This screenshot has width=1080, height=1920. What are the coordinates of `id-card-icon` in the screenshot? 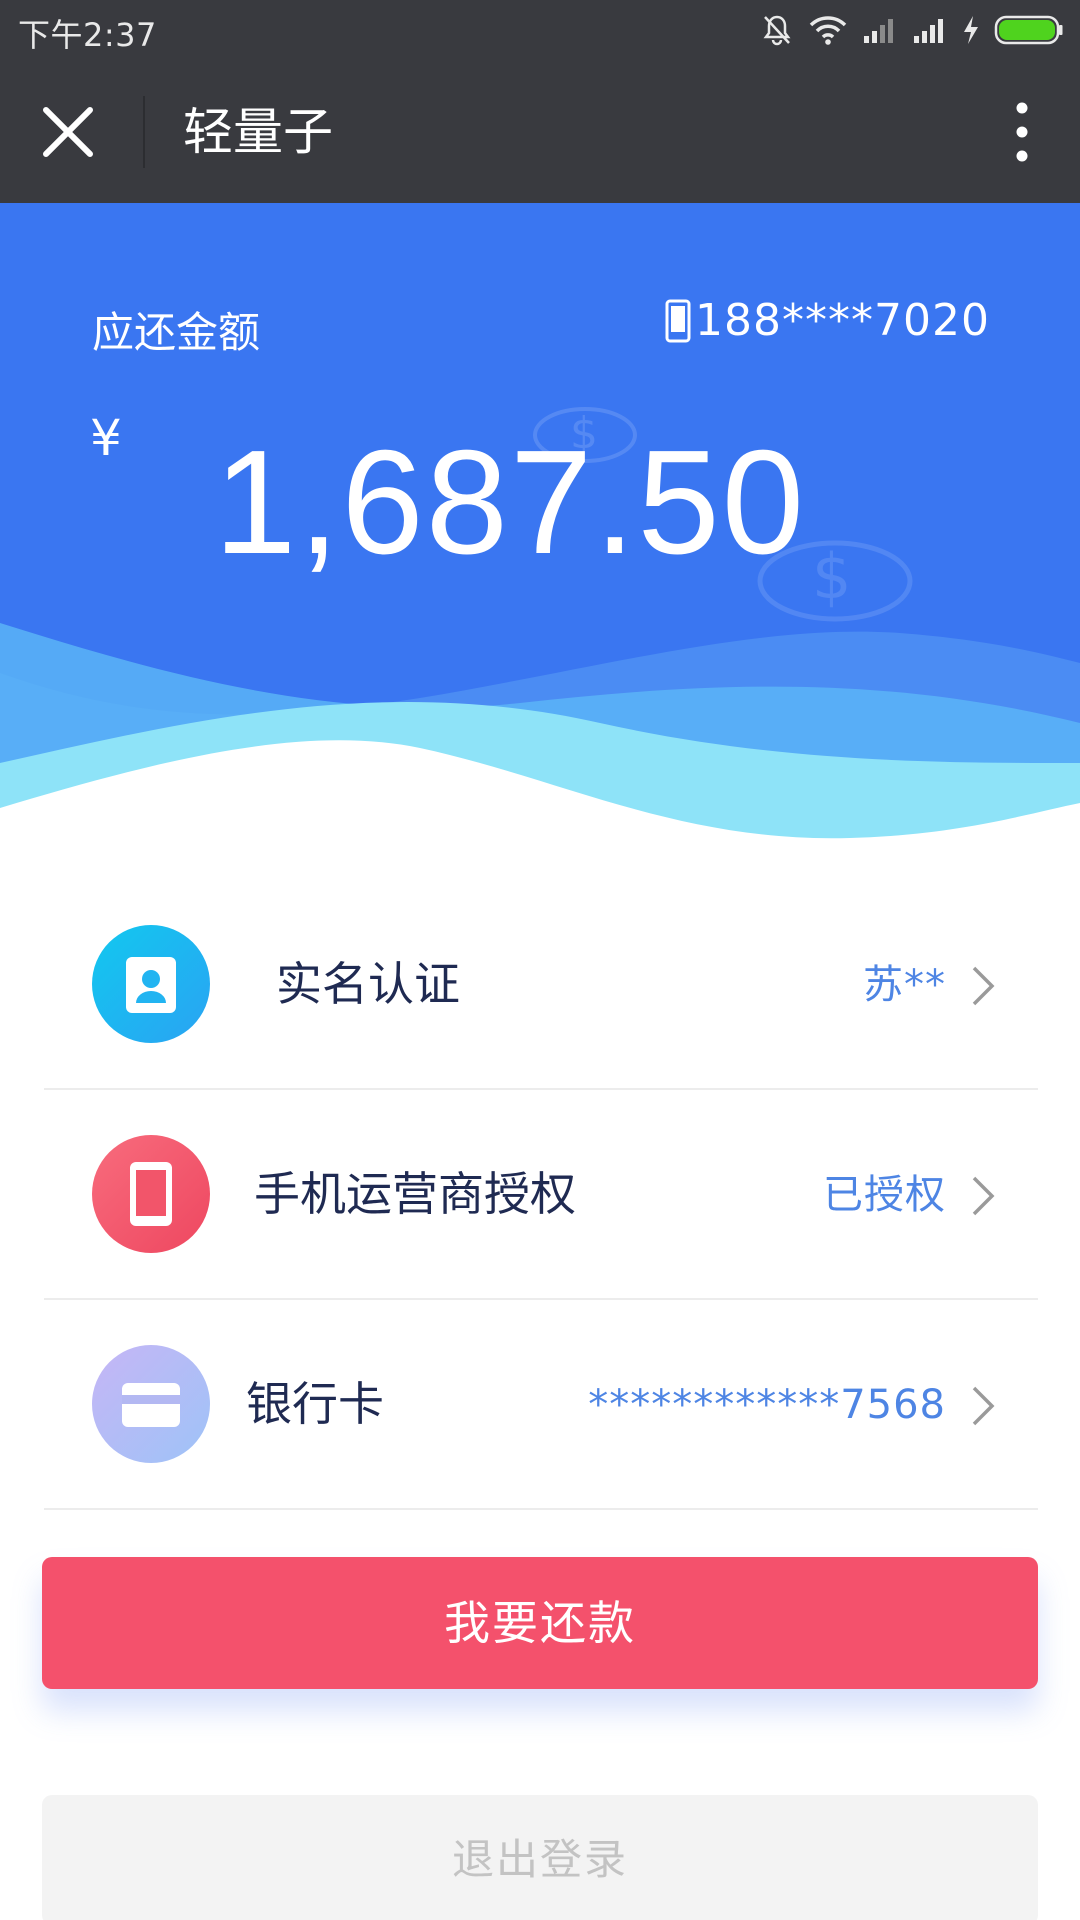 It's located at (151, 984).